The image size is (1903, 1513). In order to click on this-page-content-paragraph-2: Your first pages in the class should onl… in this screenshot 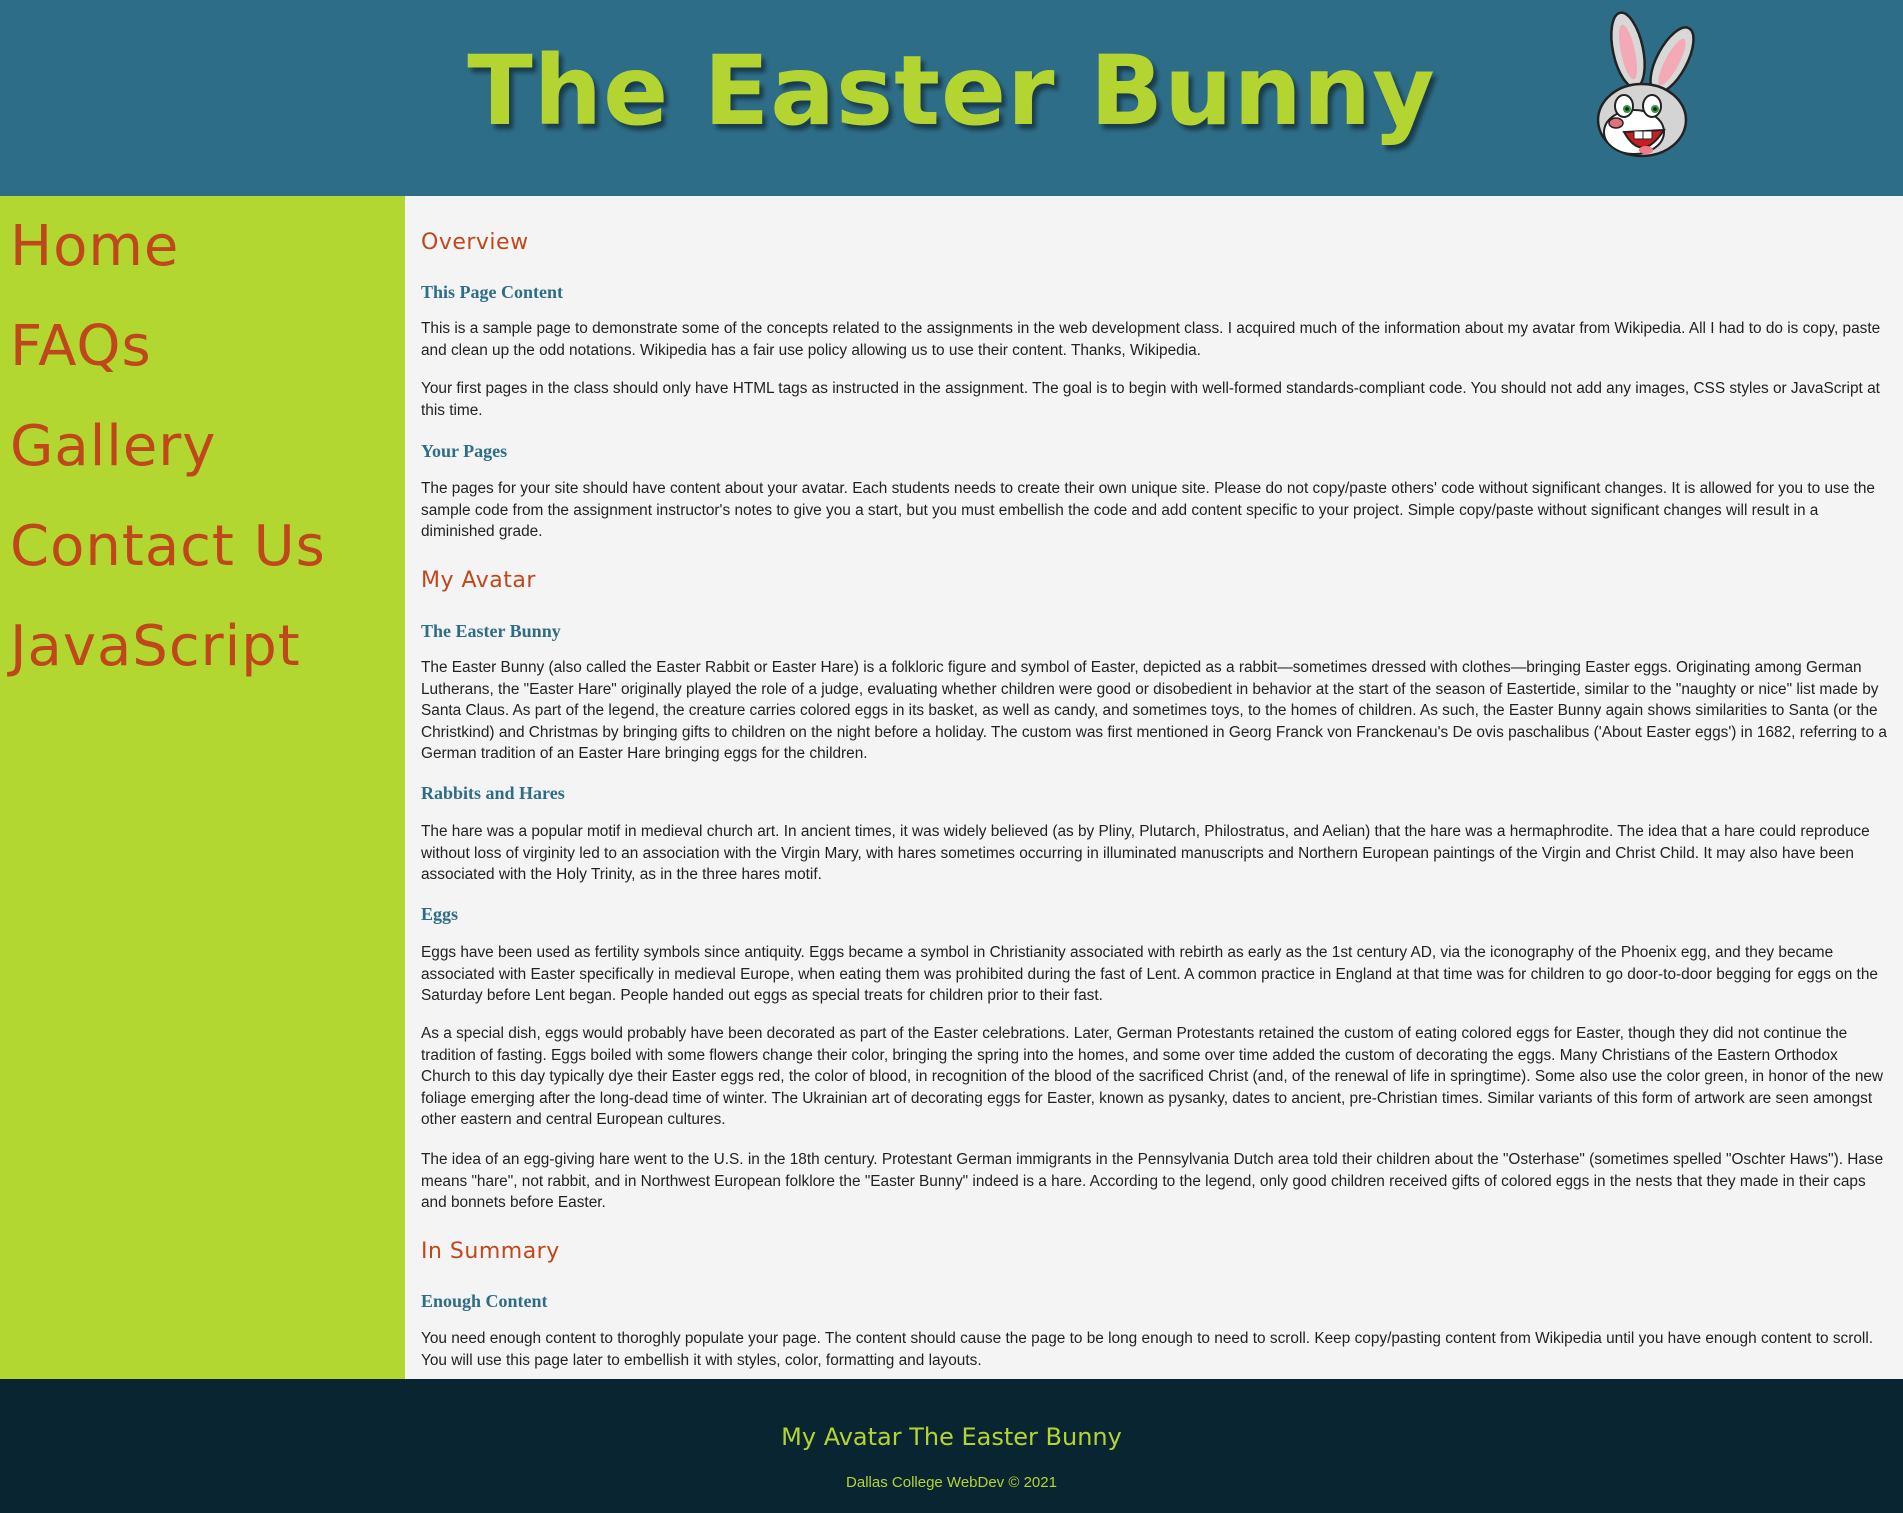, I will do `click(1150, 399)`.